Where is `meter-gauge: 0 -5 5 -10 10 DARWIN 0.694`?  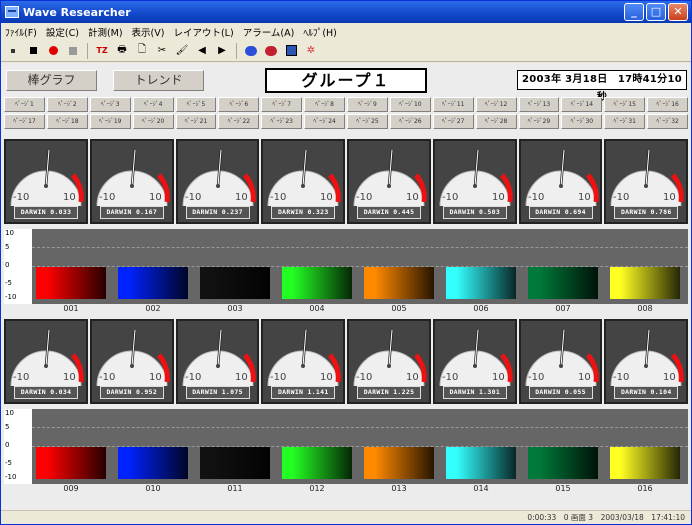
meter-gauge: 0 -5 5 -10 10 DARWIN 0.694 is located at coordinates (560, 181).